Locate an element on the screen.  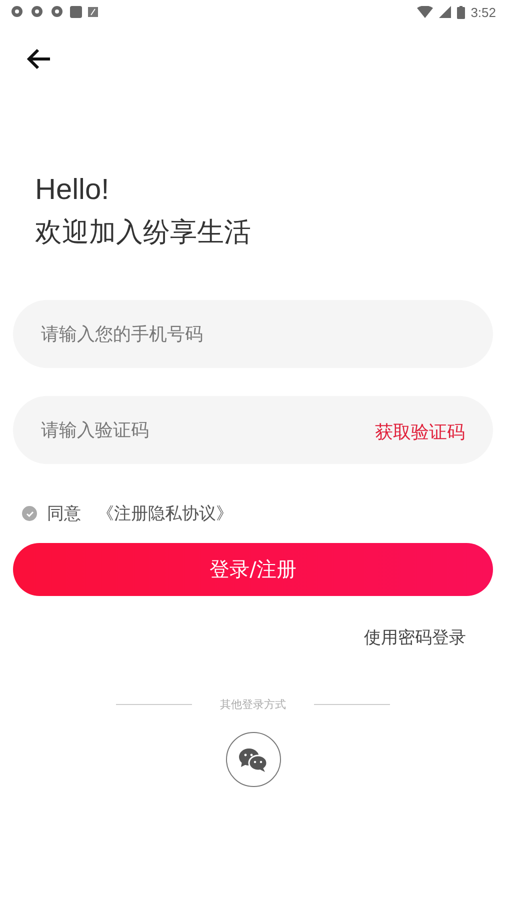
privacy-agreement-link: 《注册隐私协议》 is located at coordinates (162, 513).